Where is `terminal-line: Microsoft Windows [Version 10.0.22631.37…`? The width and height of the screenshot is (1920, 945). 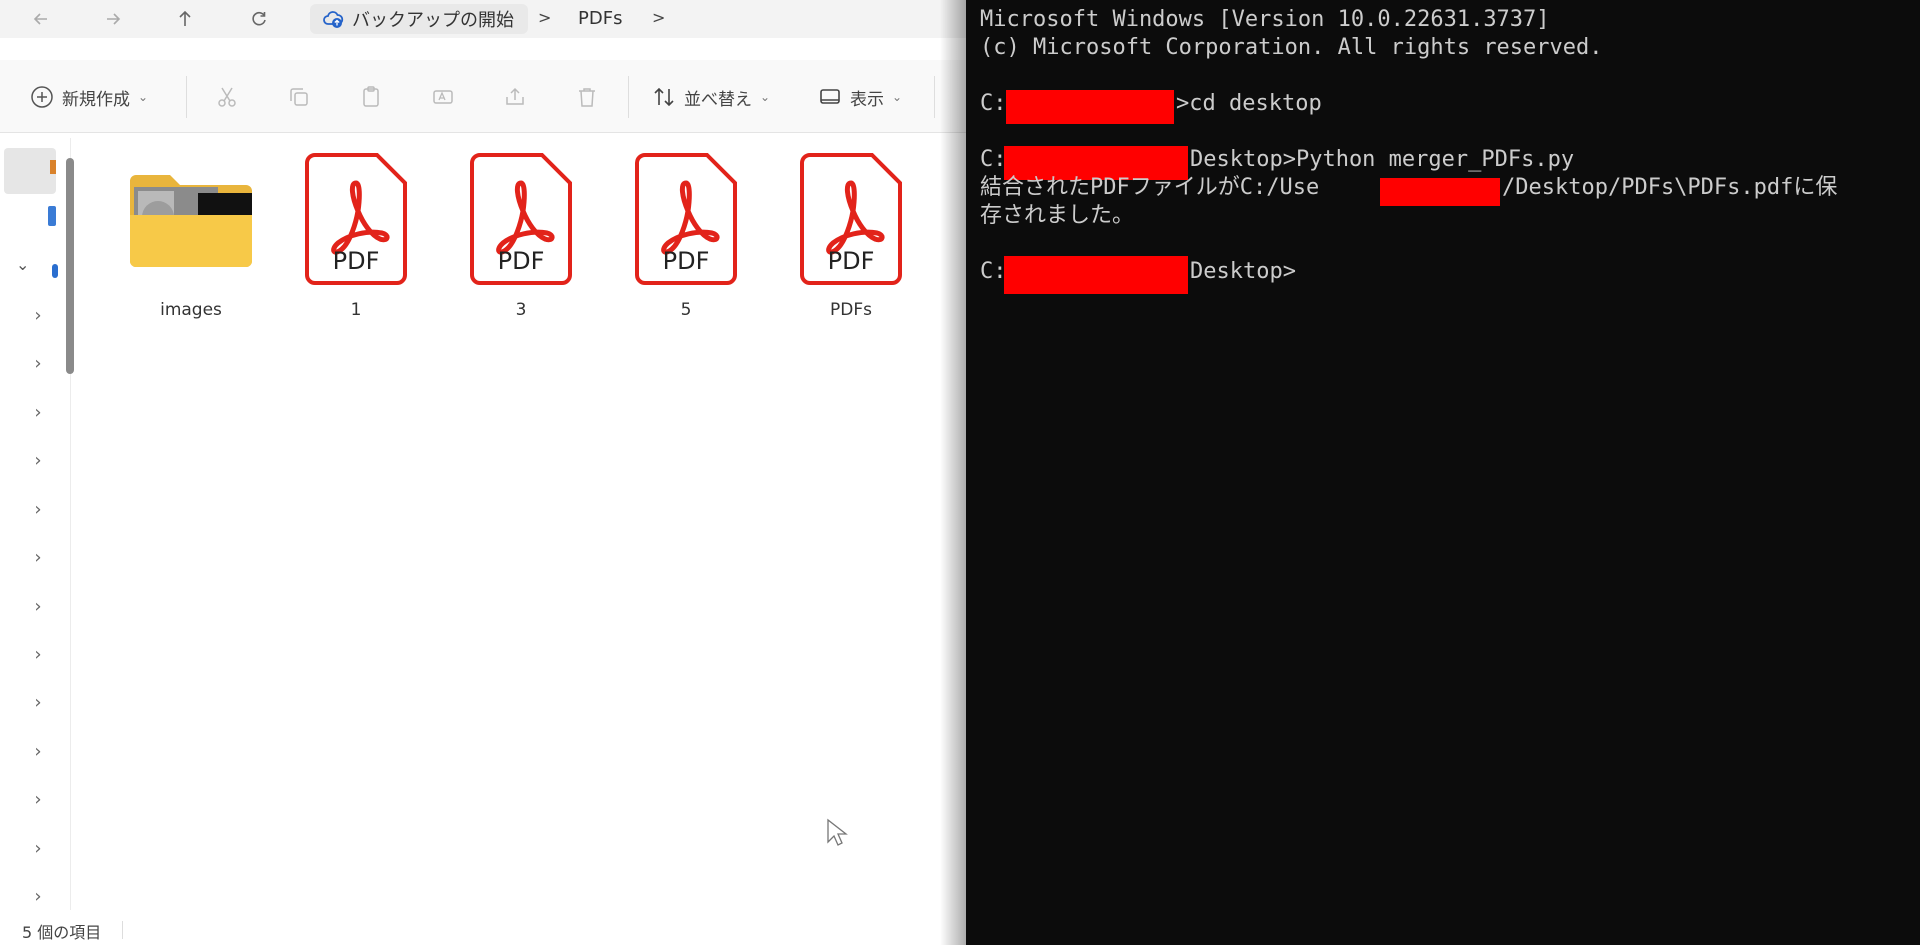
terminal-line: Microsoft Windows [Version 10.0.22631.37… is located at coordinates (1265, 19).